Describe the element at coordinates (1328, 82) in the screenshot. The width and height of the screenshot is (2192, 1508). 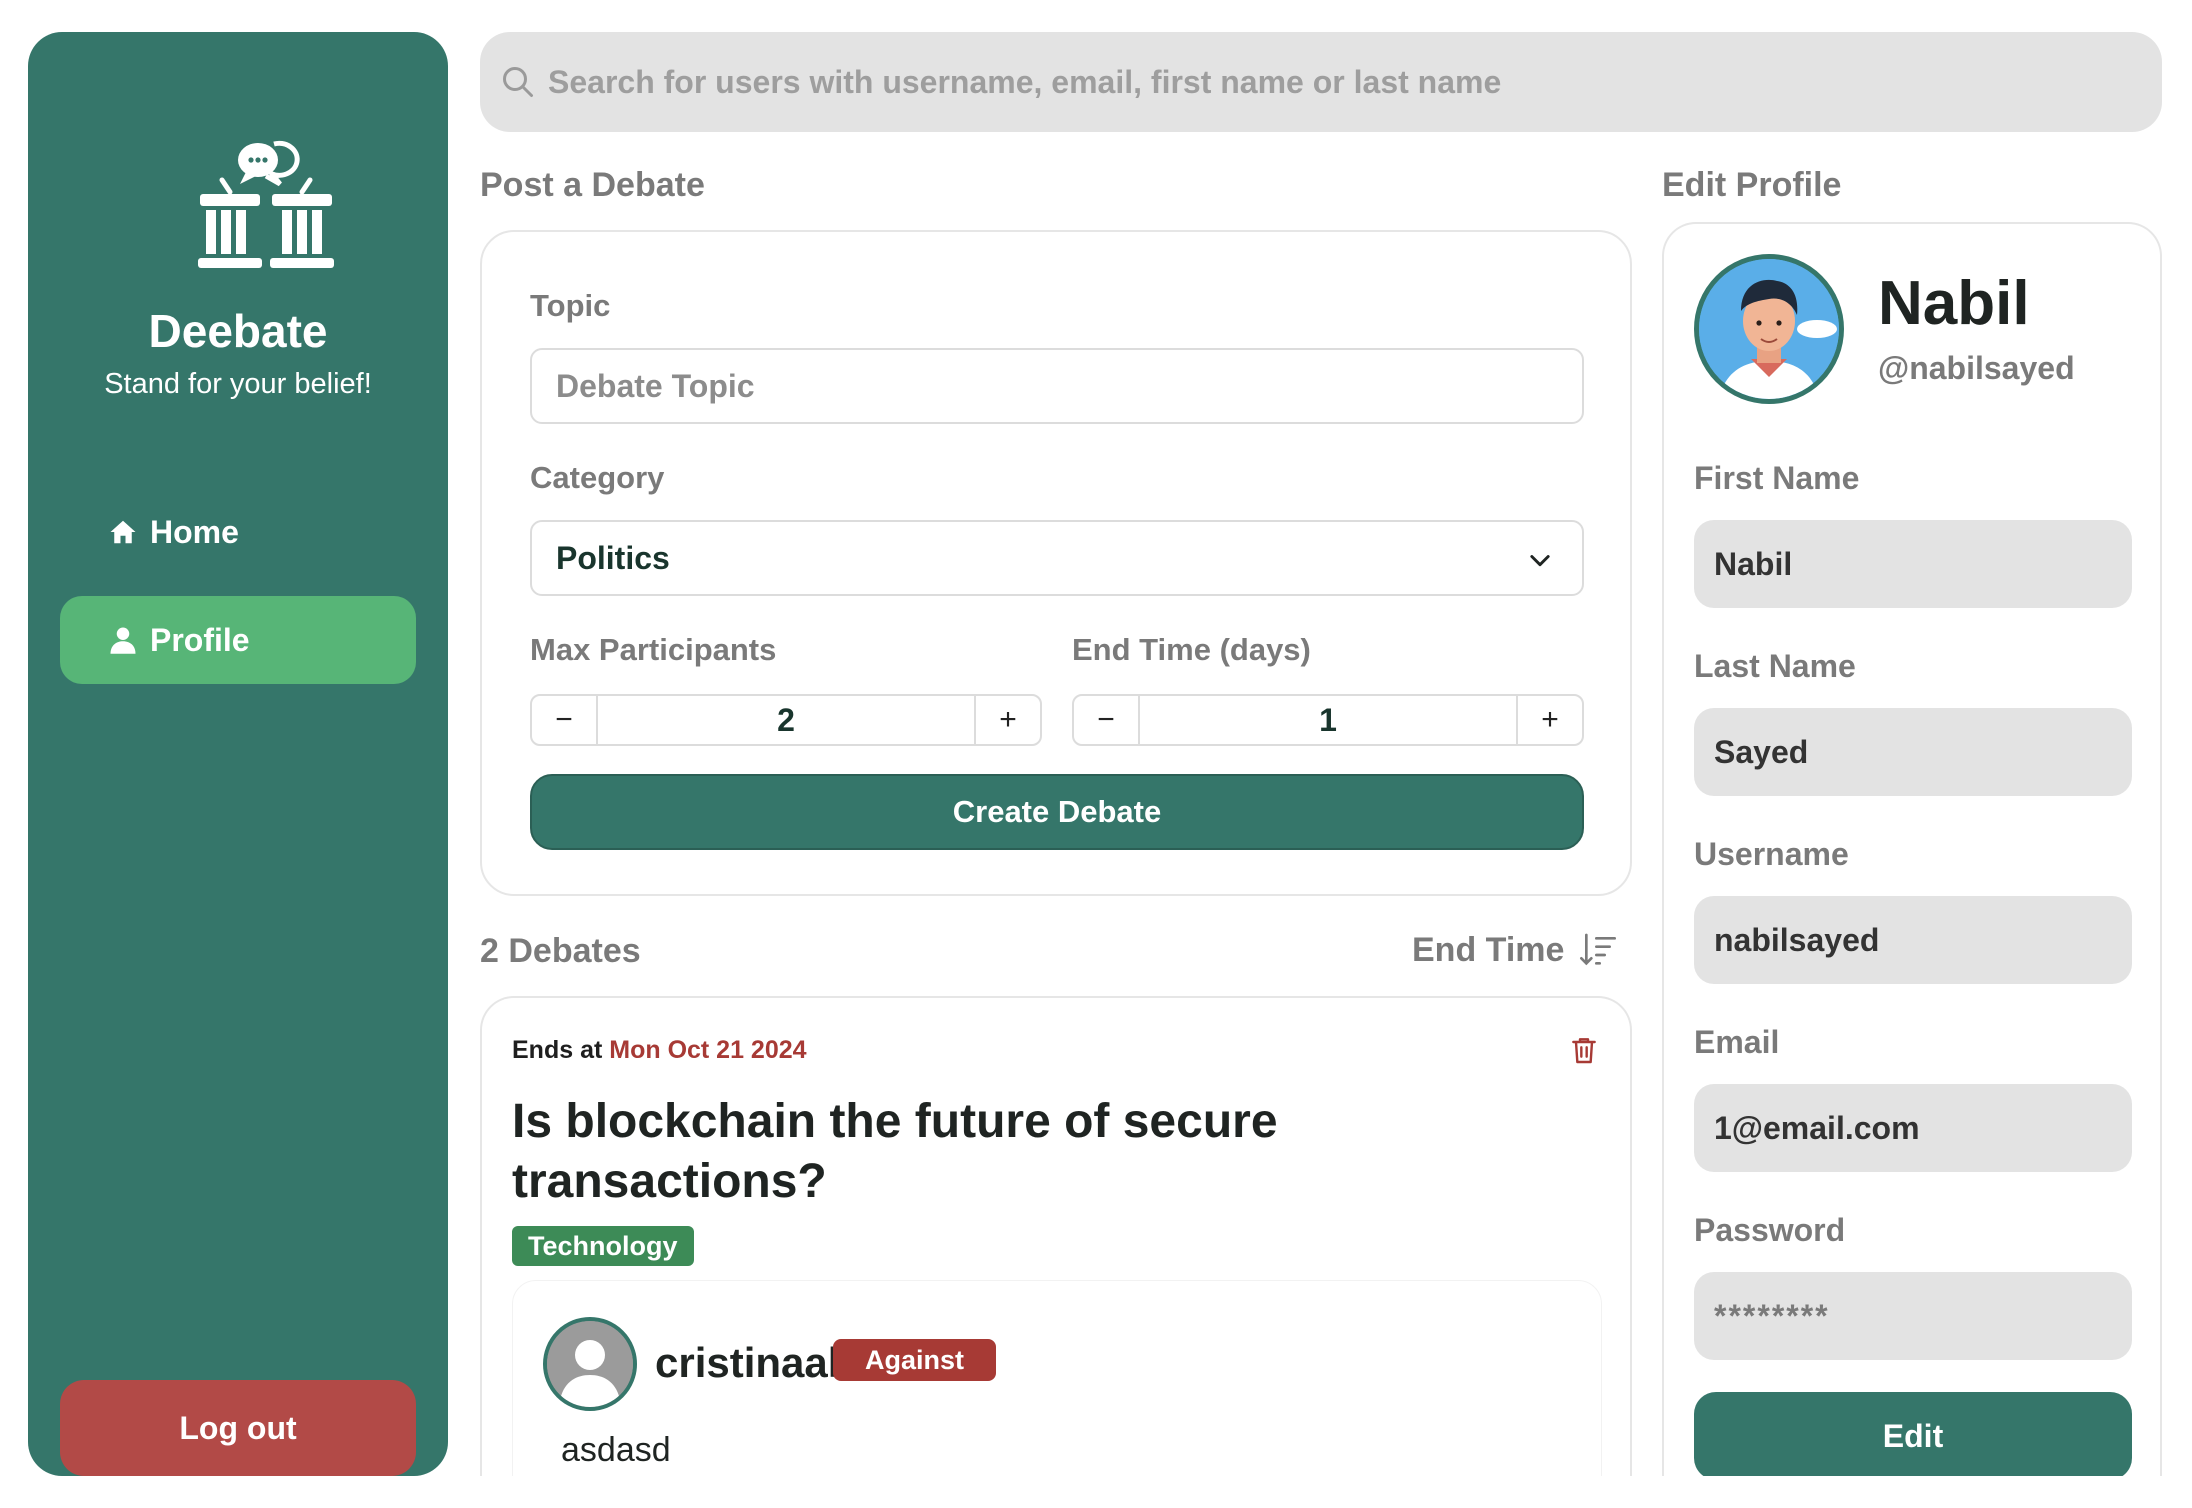
I see `search-input` at that location.